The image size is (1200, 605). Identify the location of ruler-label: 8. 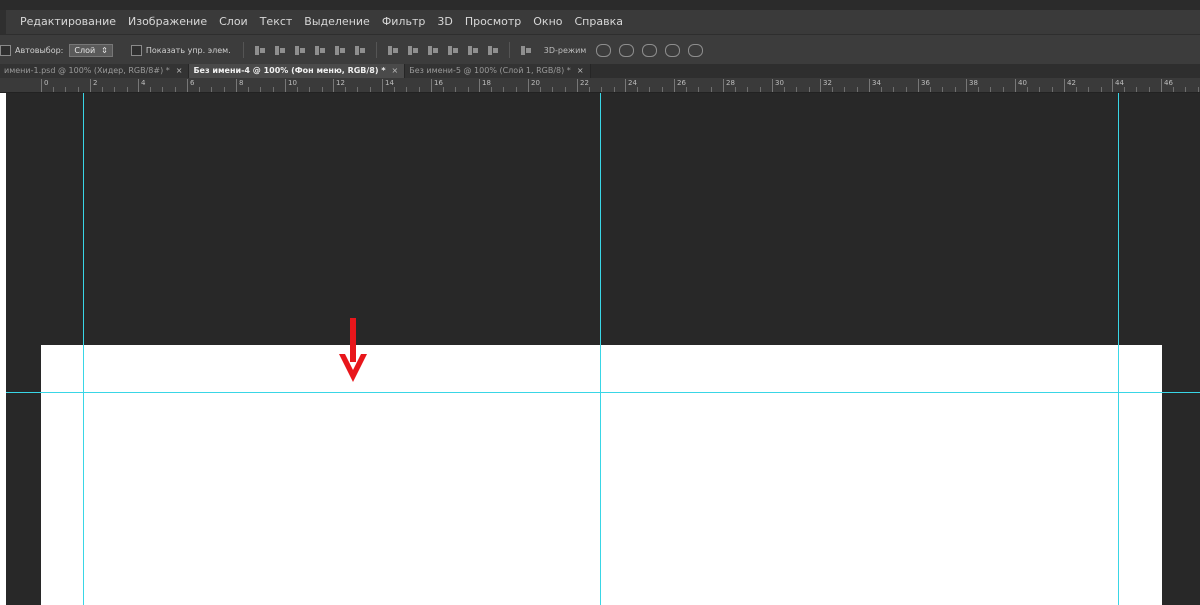
(241, 83).